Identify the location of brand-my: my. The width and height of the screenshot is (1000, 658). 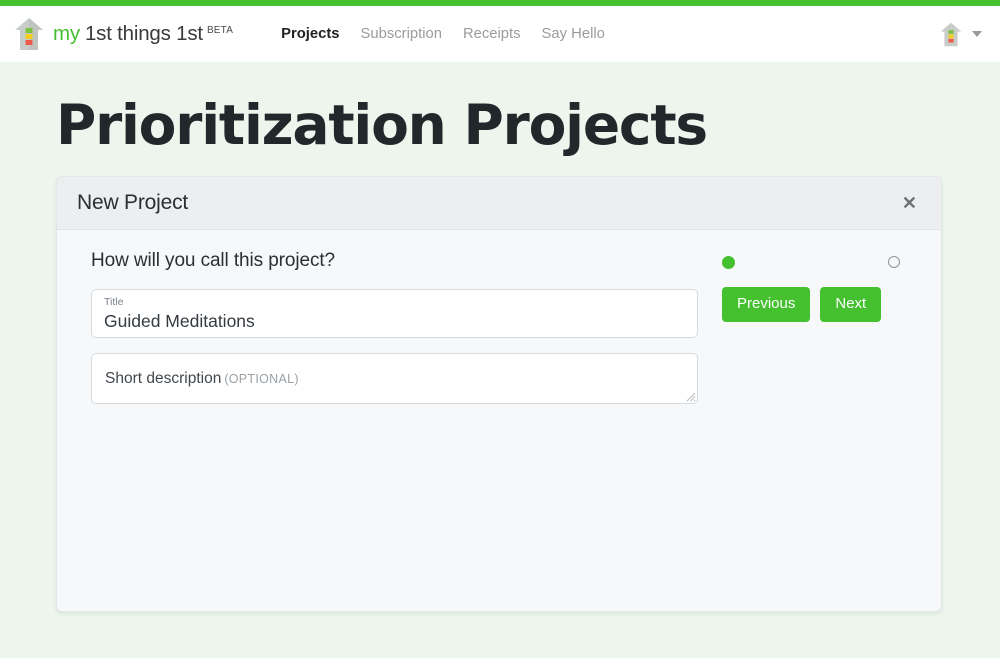
(66, 33).